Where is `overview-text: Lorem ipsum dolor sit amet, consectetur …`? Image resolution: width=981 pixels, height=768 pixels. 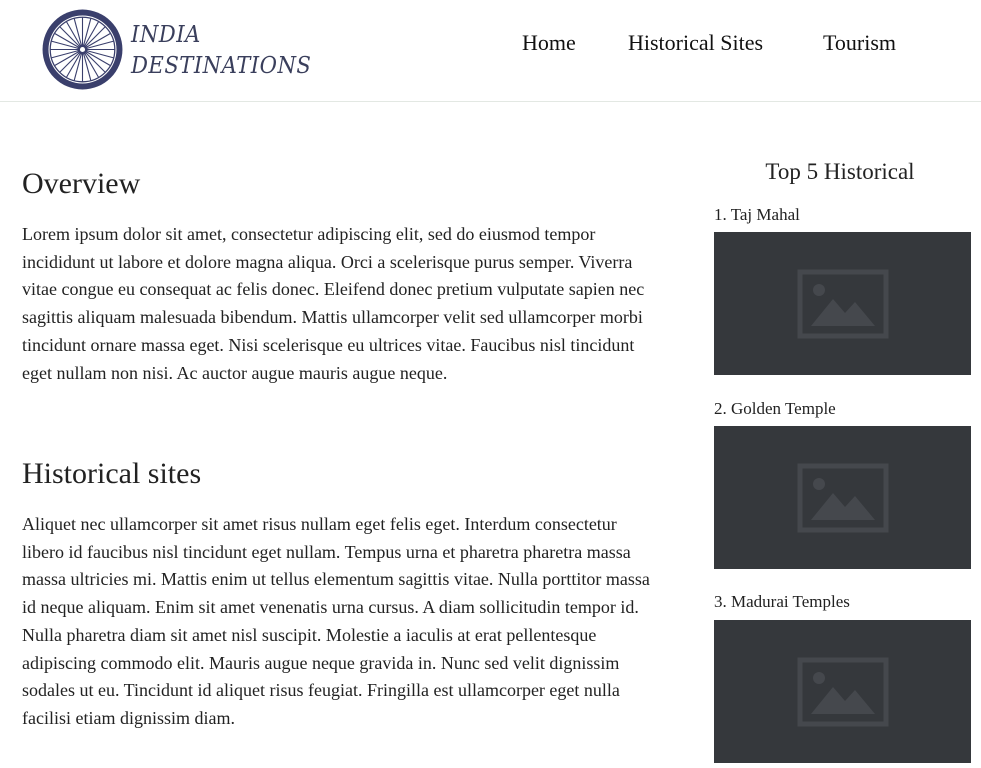
overview-text: Lorem ipsum dolor sit amet, consectetur … is located at coordinates (333, 303).